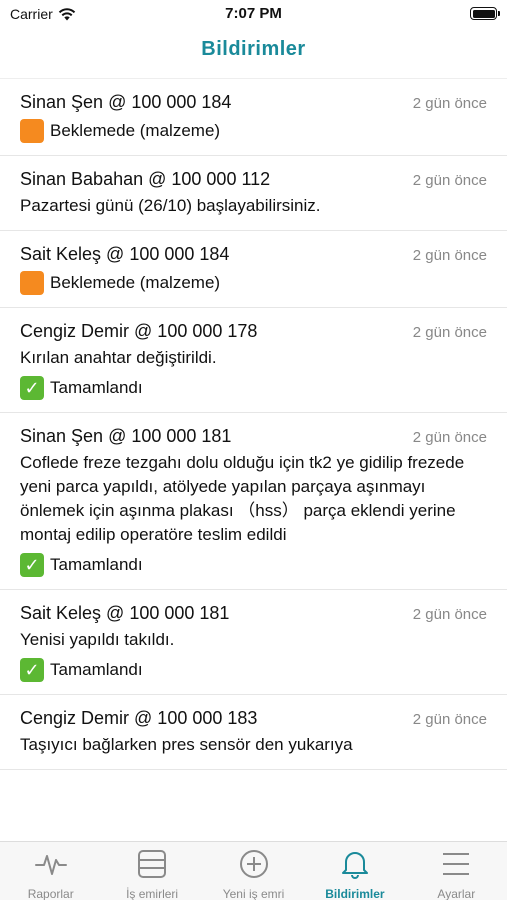  Describe the element at coordinates (253, 49) in the screenshot. I see `page-title: Bildirimler` at that location.